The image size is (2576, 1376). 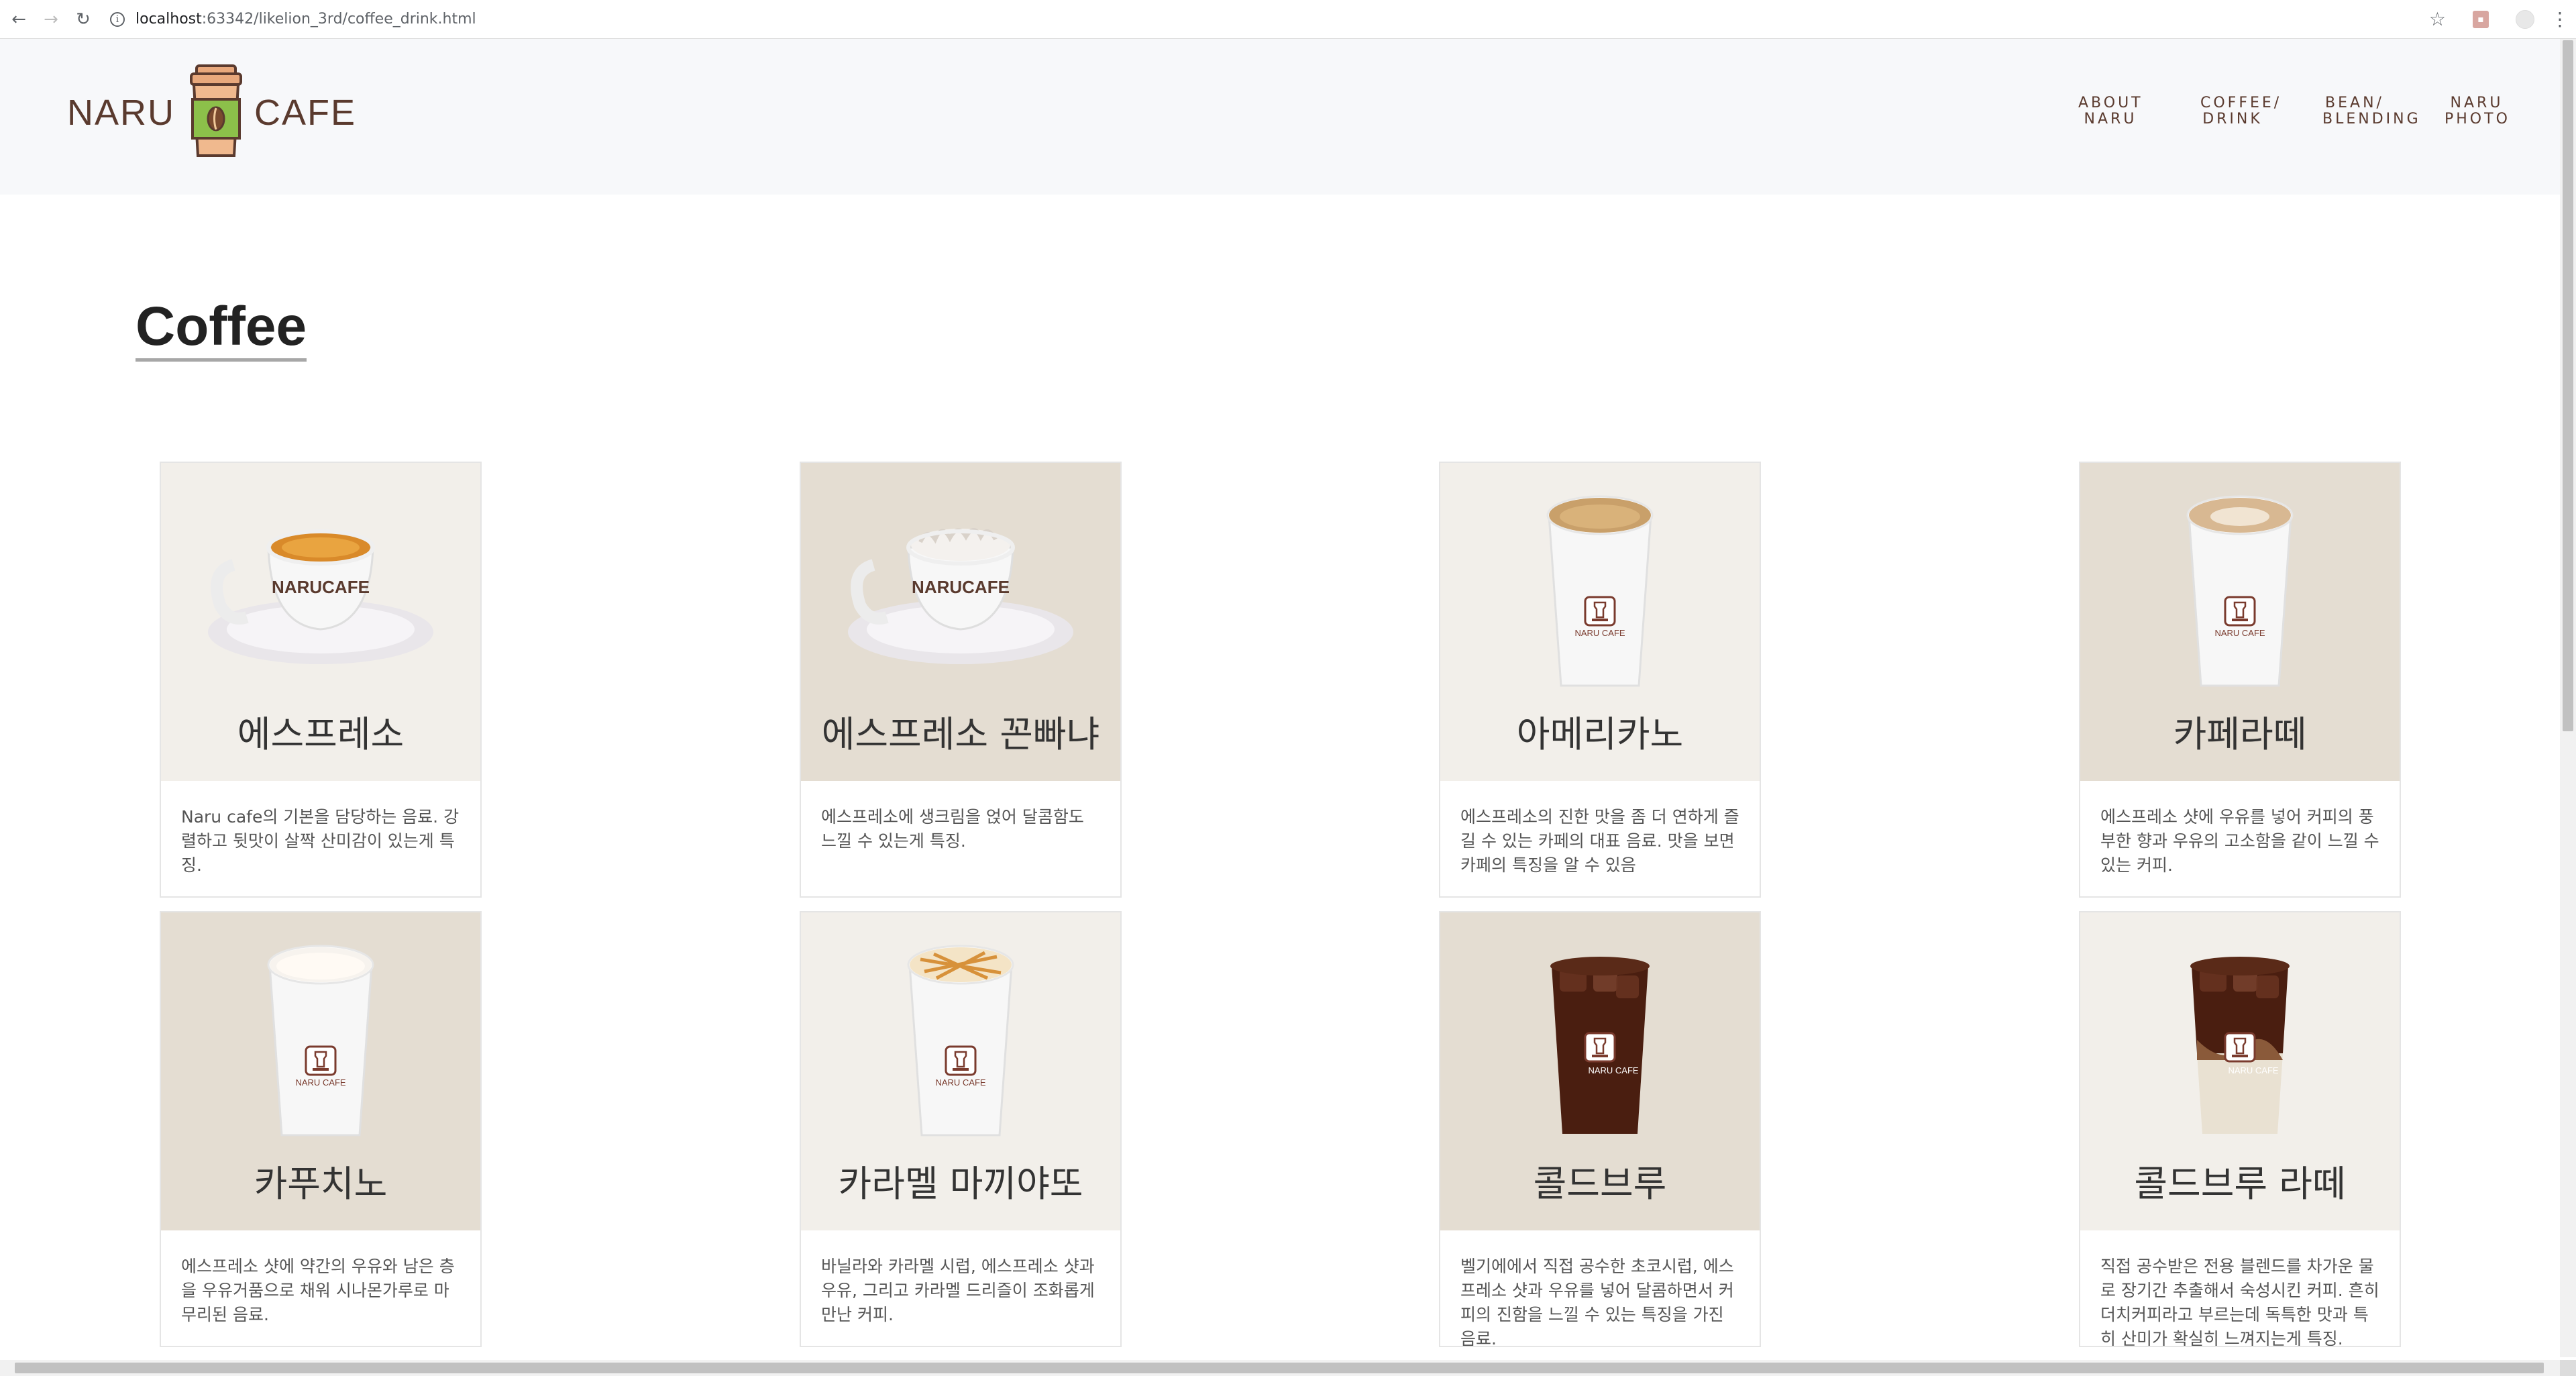 I want to click on card-title: 콜드브루, so click(x=1600, y=1184).